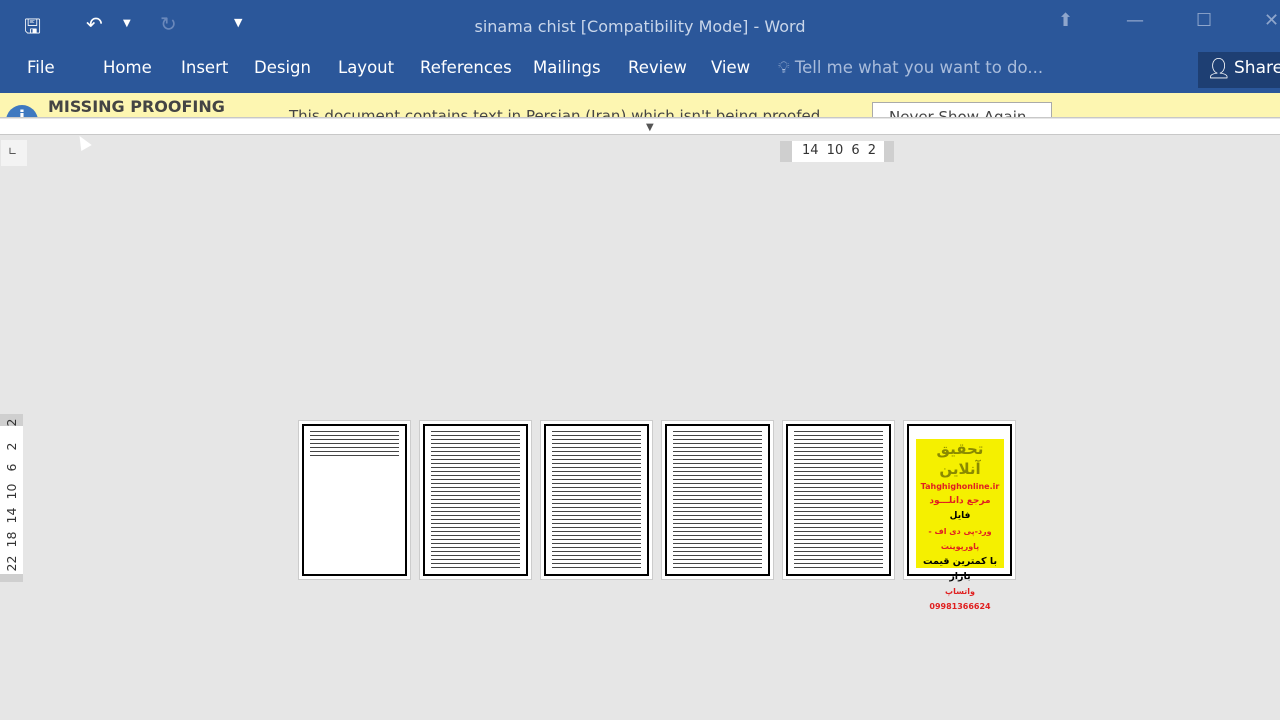  Describe the element at coordinates (960, 591) in the screenshot. I see `ad-whatsapp: واتساپ` at that location.